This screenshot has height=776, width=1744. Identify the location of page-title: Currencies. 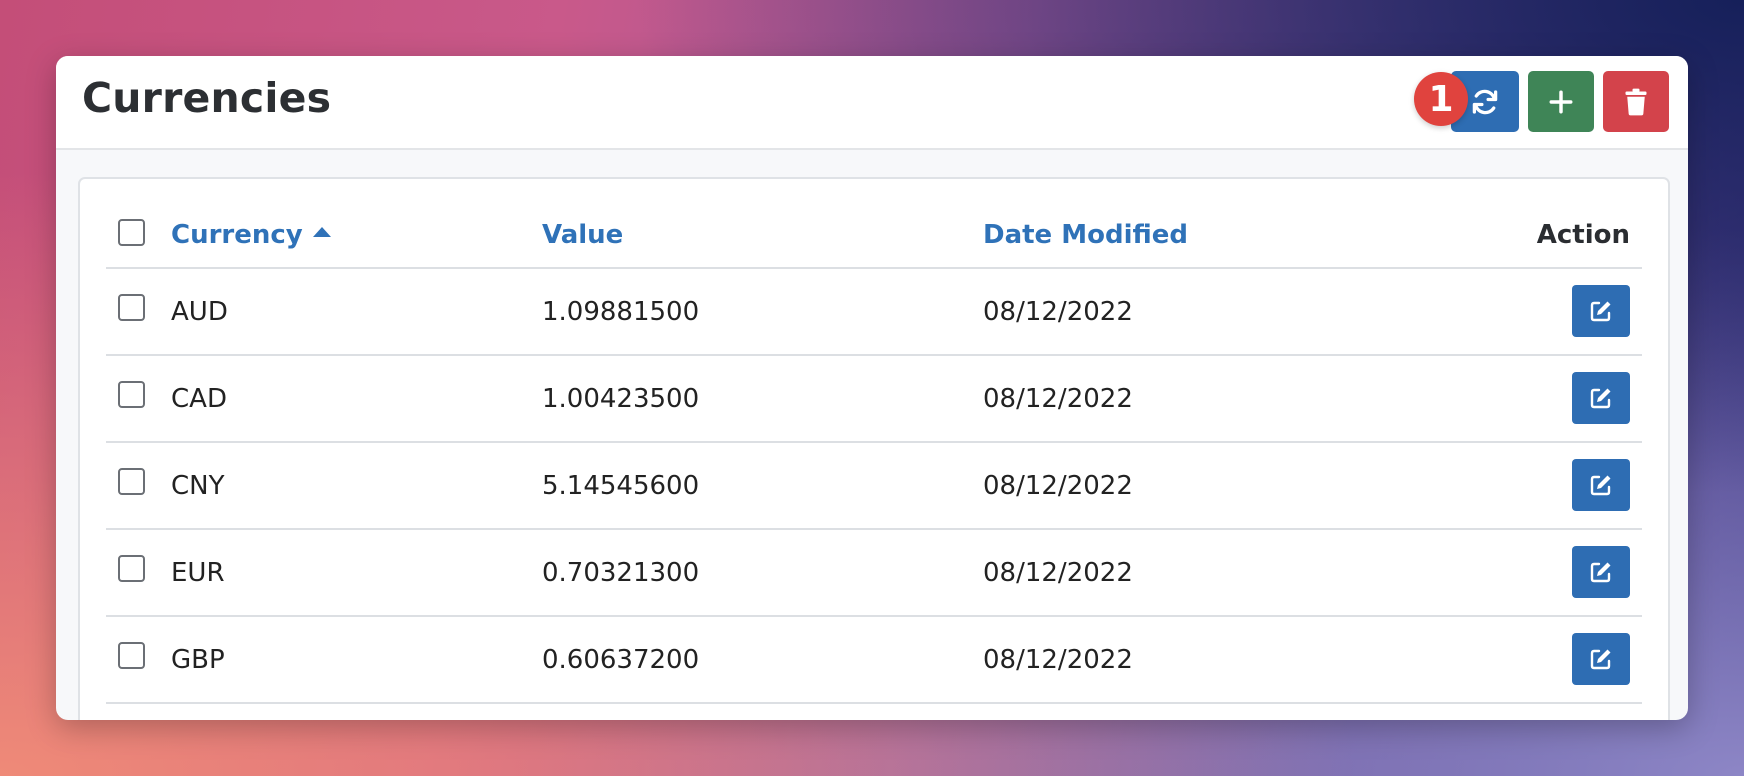
(207, 98).